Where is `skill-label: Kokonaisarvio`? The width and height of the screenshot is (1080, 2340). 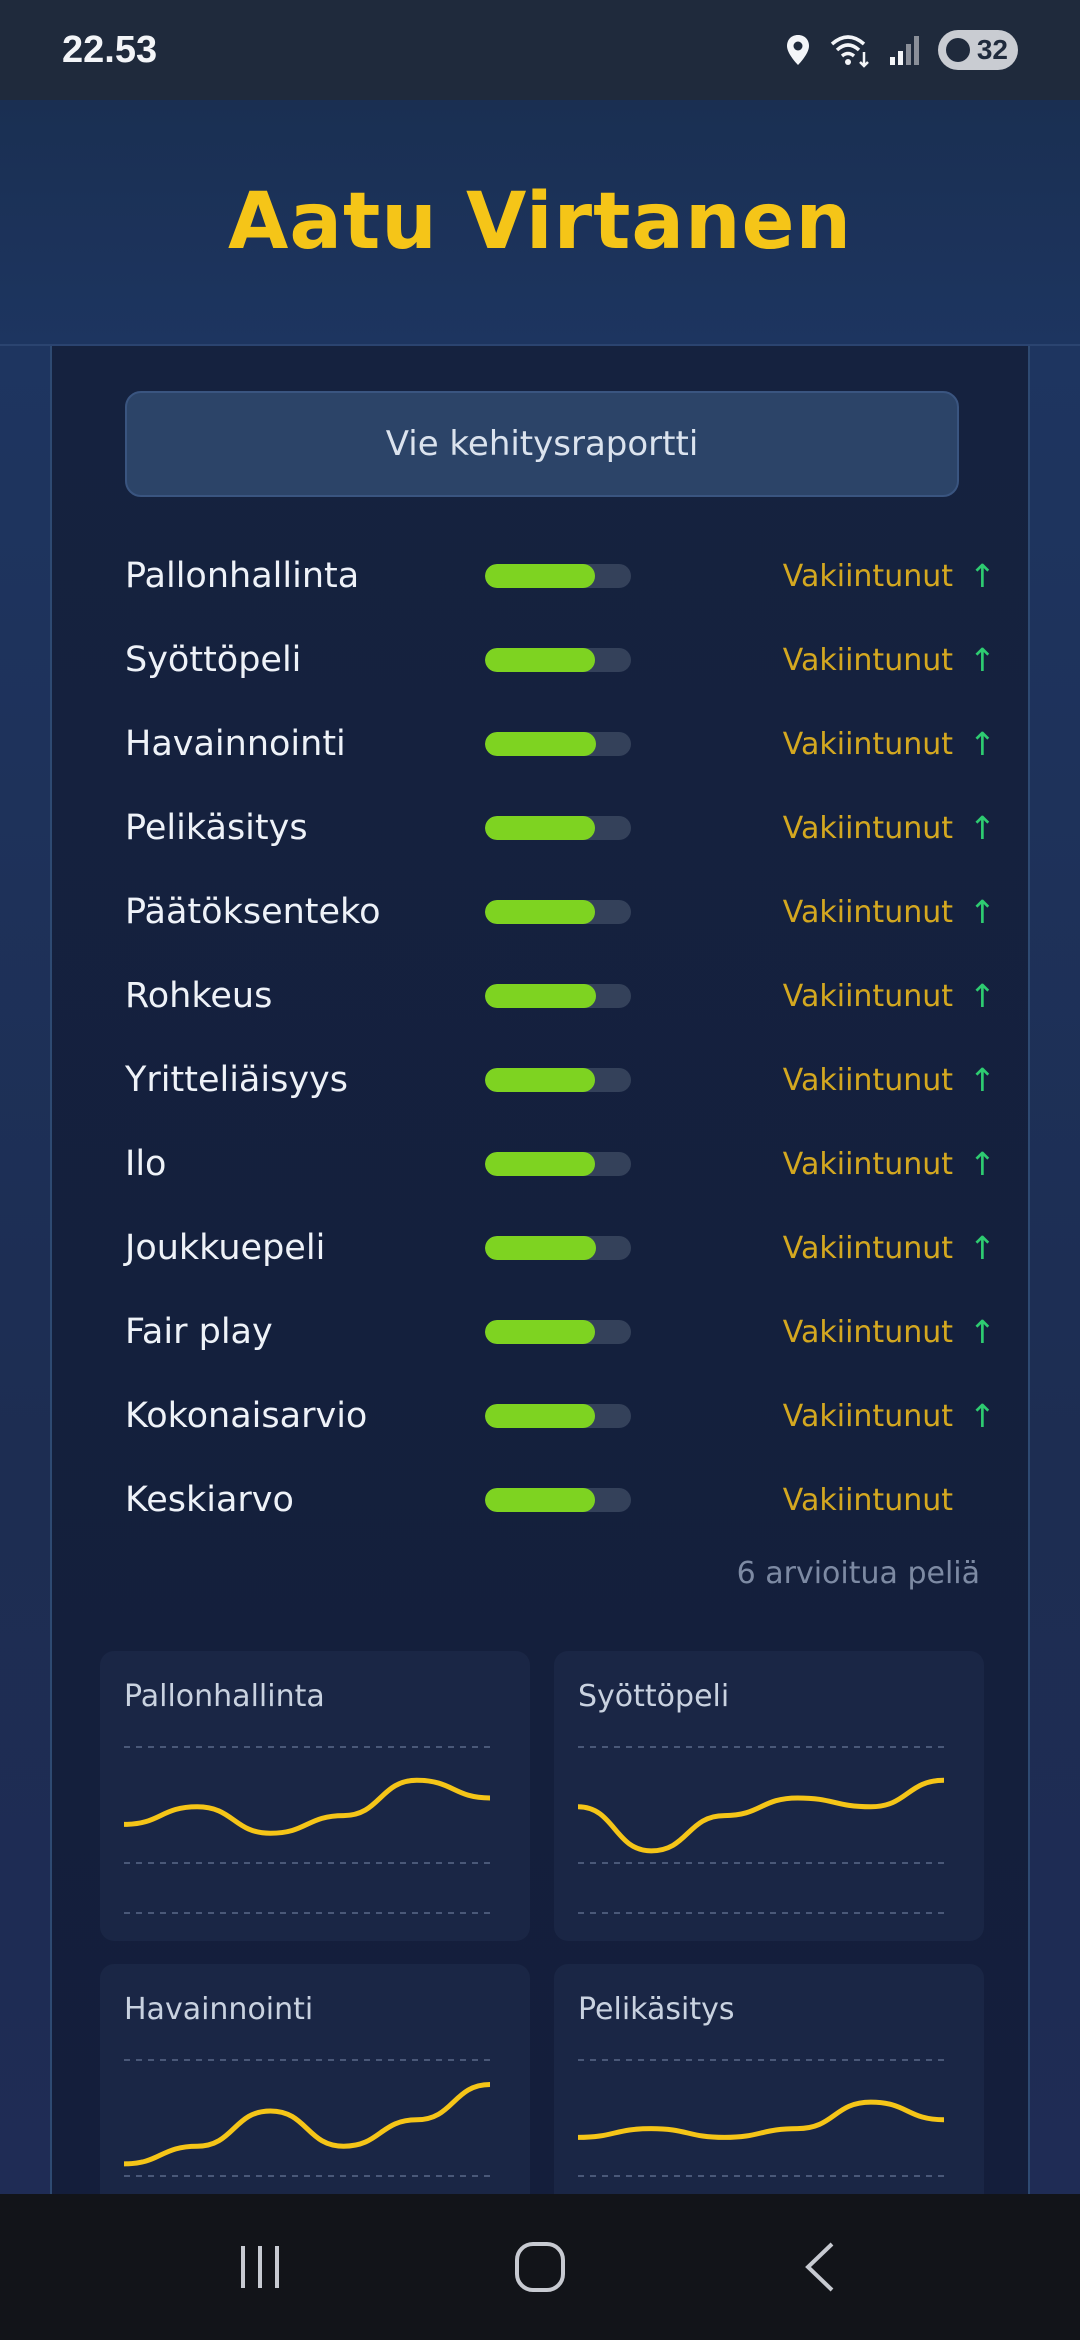
skill-label: Kokonaisarvio is located at coordinates (246, 1416).